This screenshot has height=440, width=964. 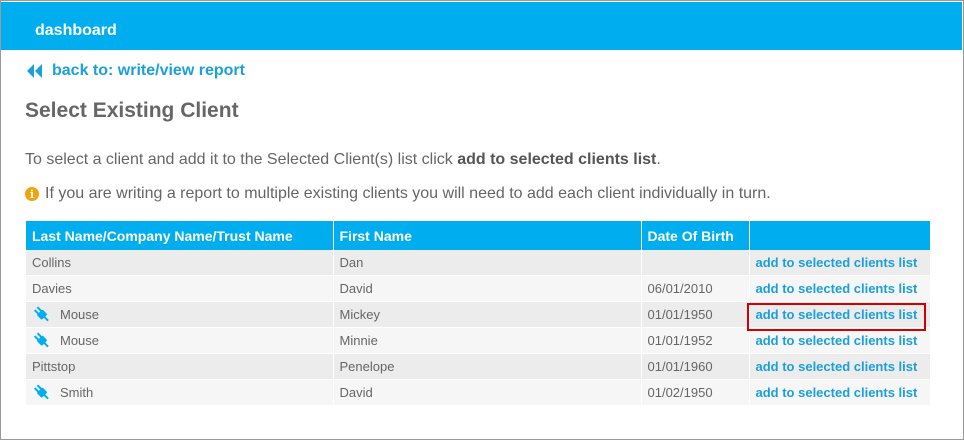 What do you see at coordinates (839, 235) in the screenshot?
I see `column-header-action` at bounding box center [839, 235].